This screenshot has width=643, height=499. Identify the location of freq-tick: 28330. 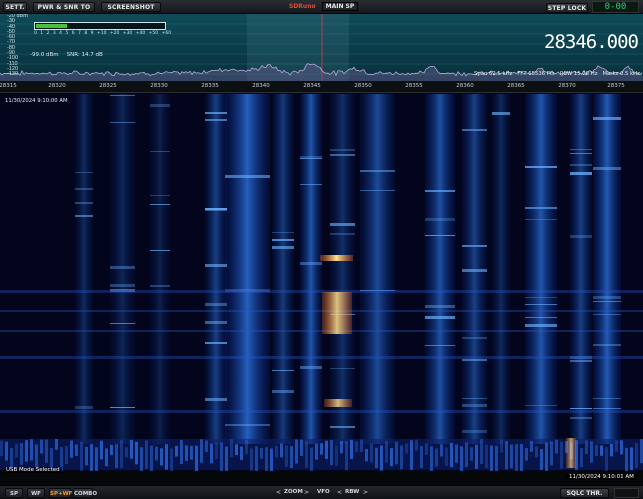
(159, 86).